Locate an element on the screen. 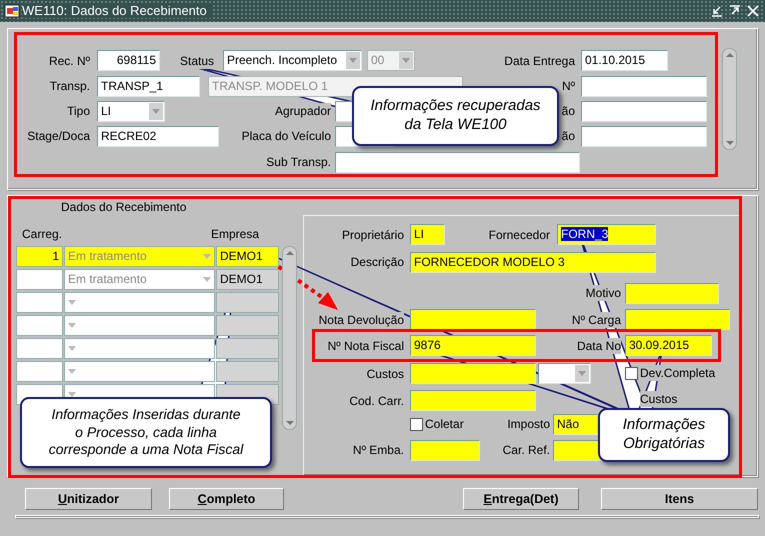 This screenshot has height=536, width=765. field-label: Tipo is located at coordinates (78, 111).